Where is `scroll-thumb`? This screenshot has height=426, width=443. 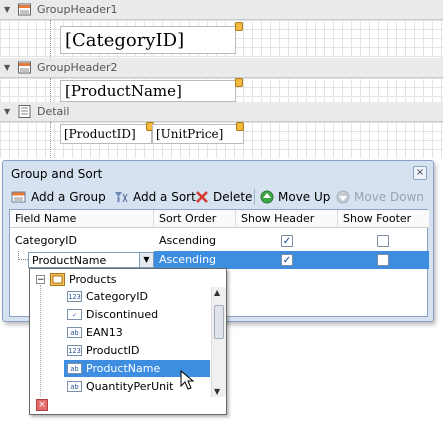
scroll-thumb is located at coordinates (219, 322).